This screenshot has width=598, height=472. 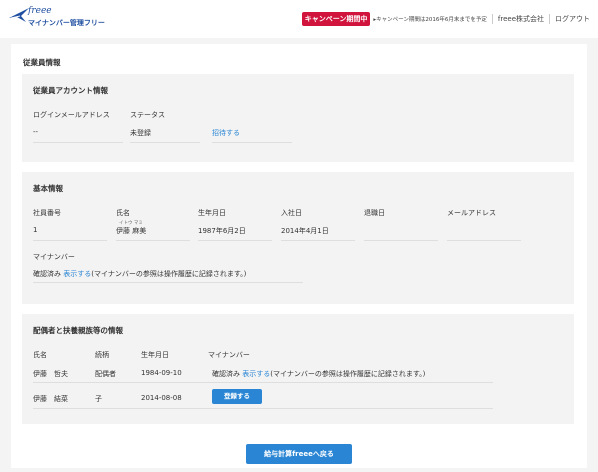 What do you see at coordinates (484, 240) in the screenshot?
I see `email-address-underline` at bounding box center [484, 240].